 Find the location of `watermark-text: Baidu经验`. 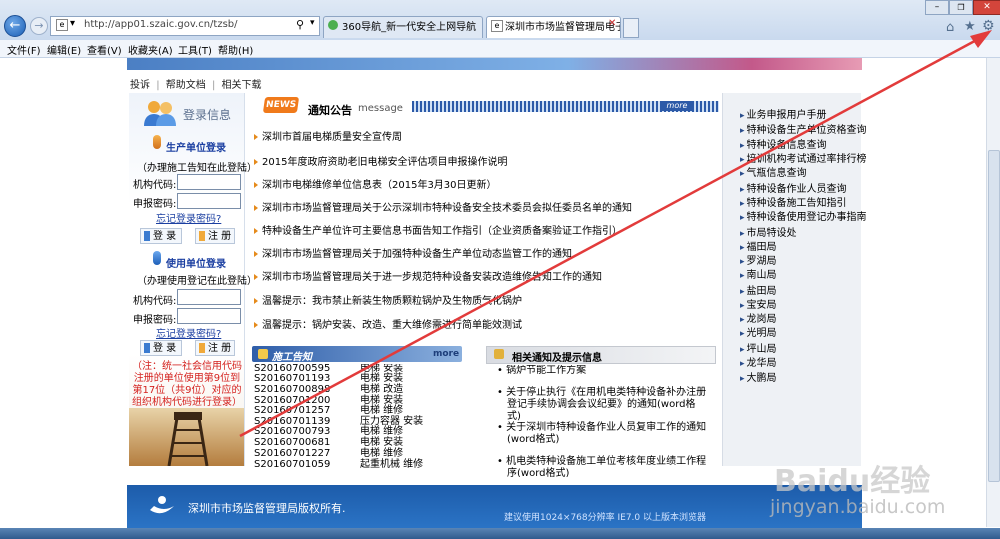

watermark-text: Baidu经验 is located at coordinates (852, 481).